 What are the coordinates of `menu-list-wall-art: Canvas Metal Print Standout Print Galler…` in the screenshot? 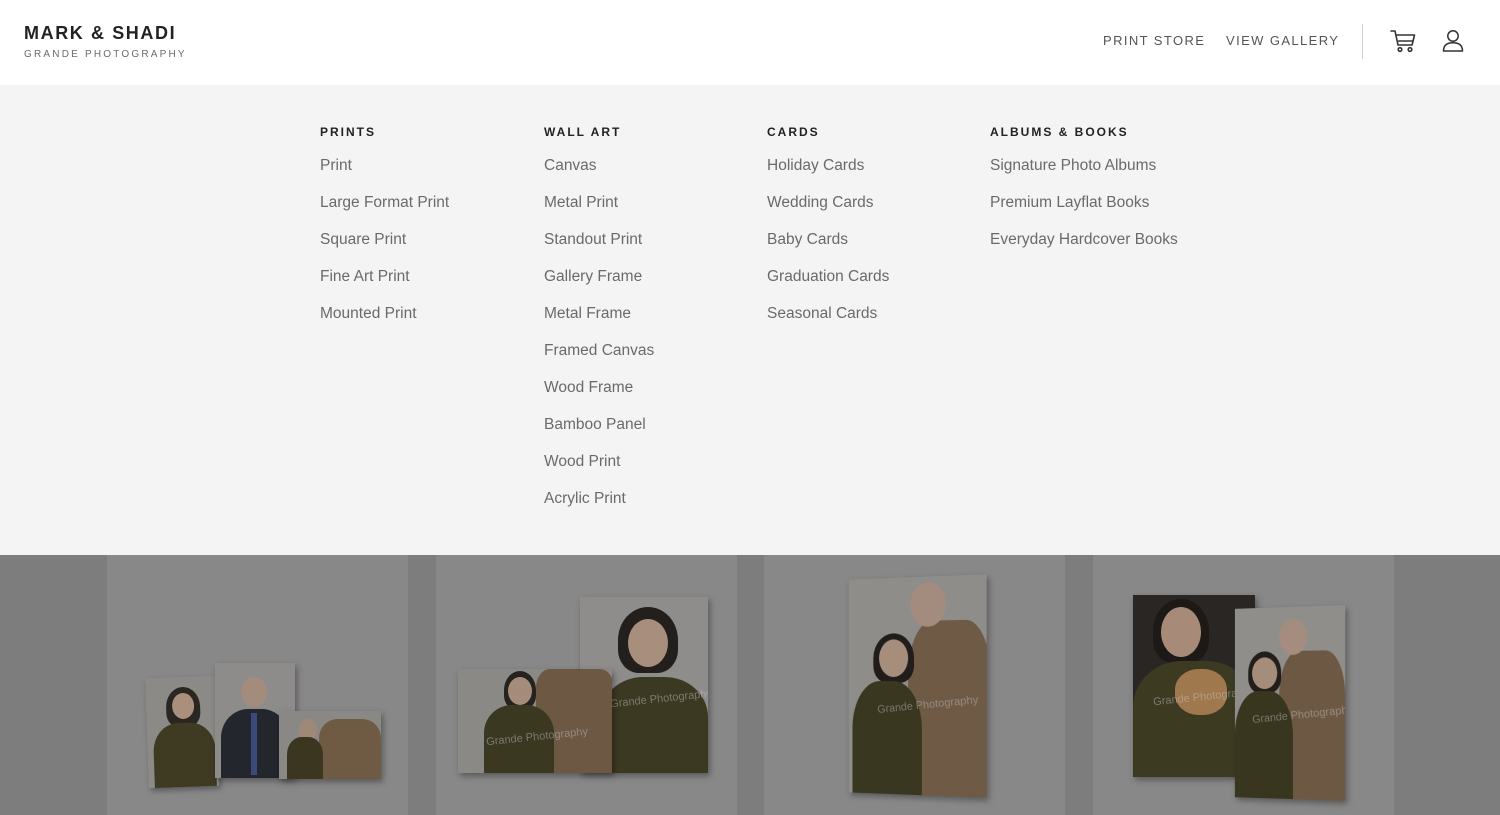 It's located at (654, 342).